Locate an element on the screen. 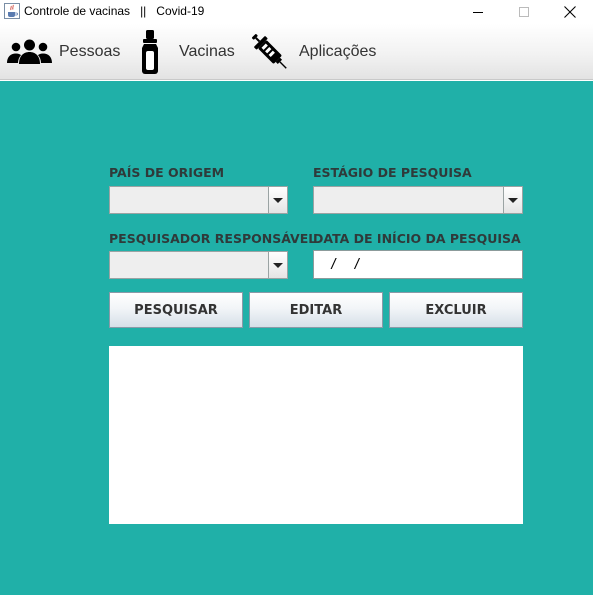 The height and width of the screenshot is (595, 593). people-icon is located at coordinates (29, 51).